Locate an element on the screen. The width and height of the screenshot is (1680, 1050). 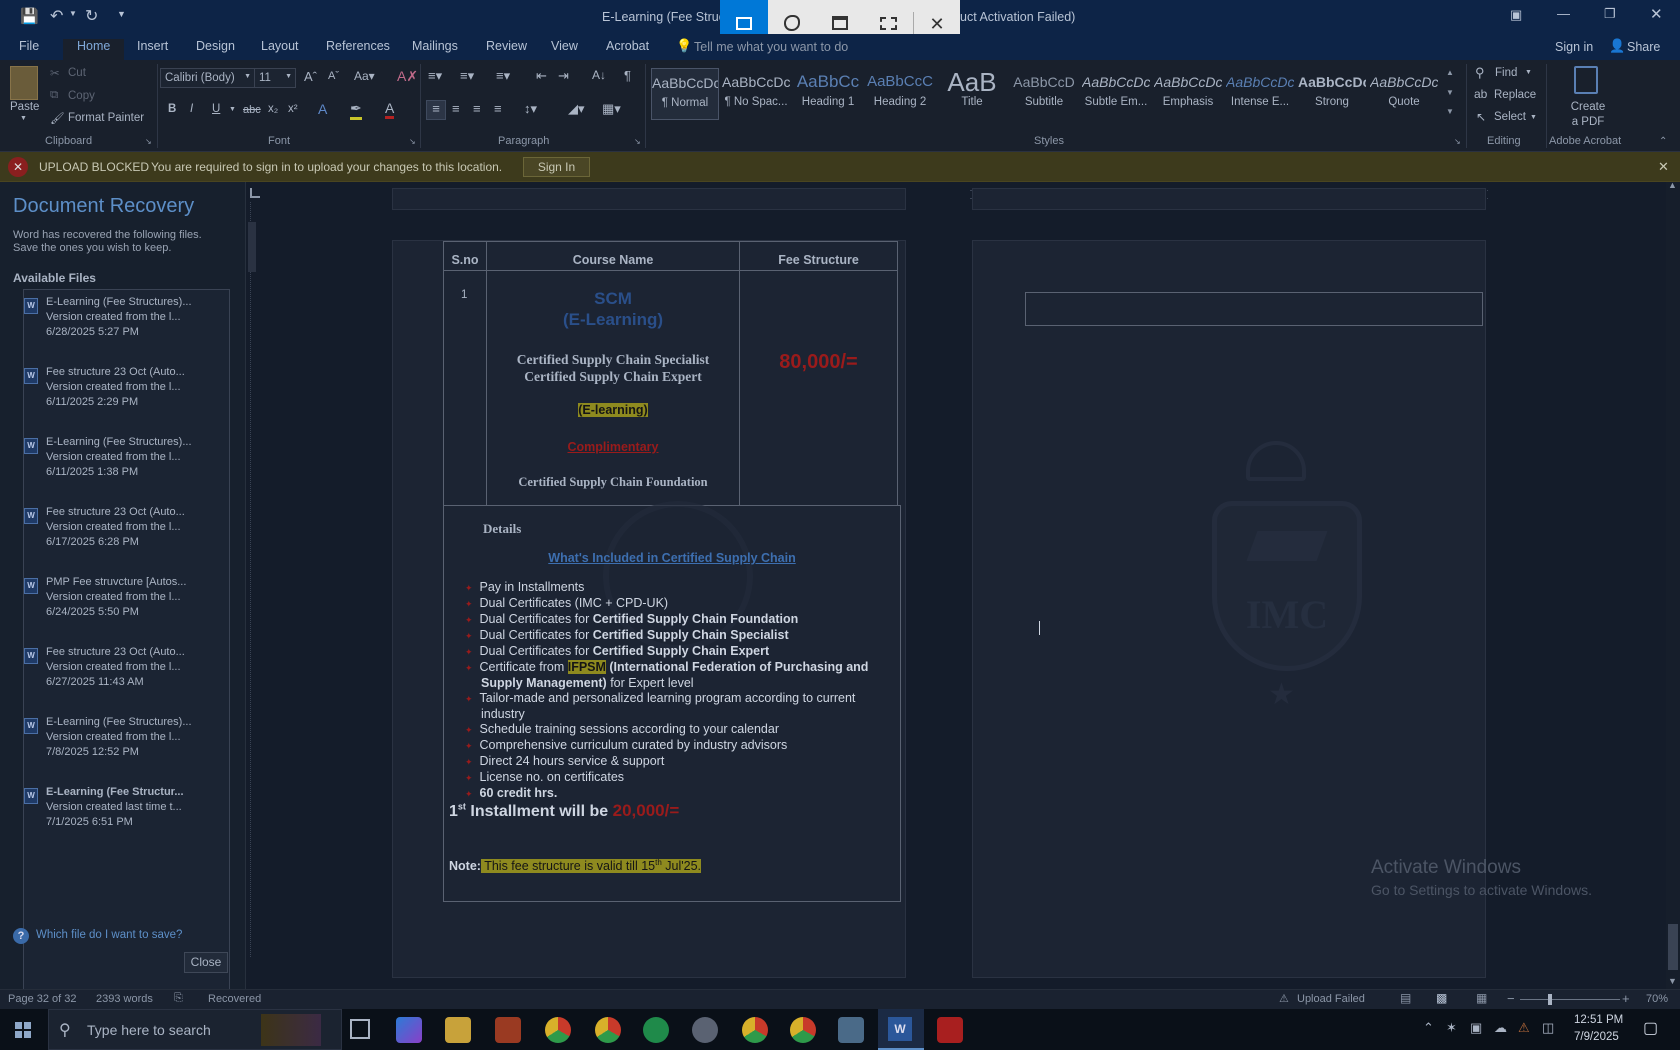
line-spacing-icon: ↕▾ is located at coordinates (530, 109).